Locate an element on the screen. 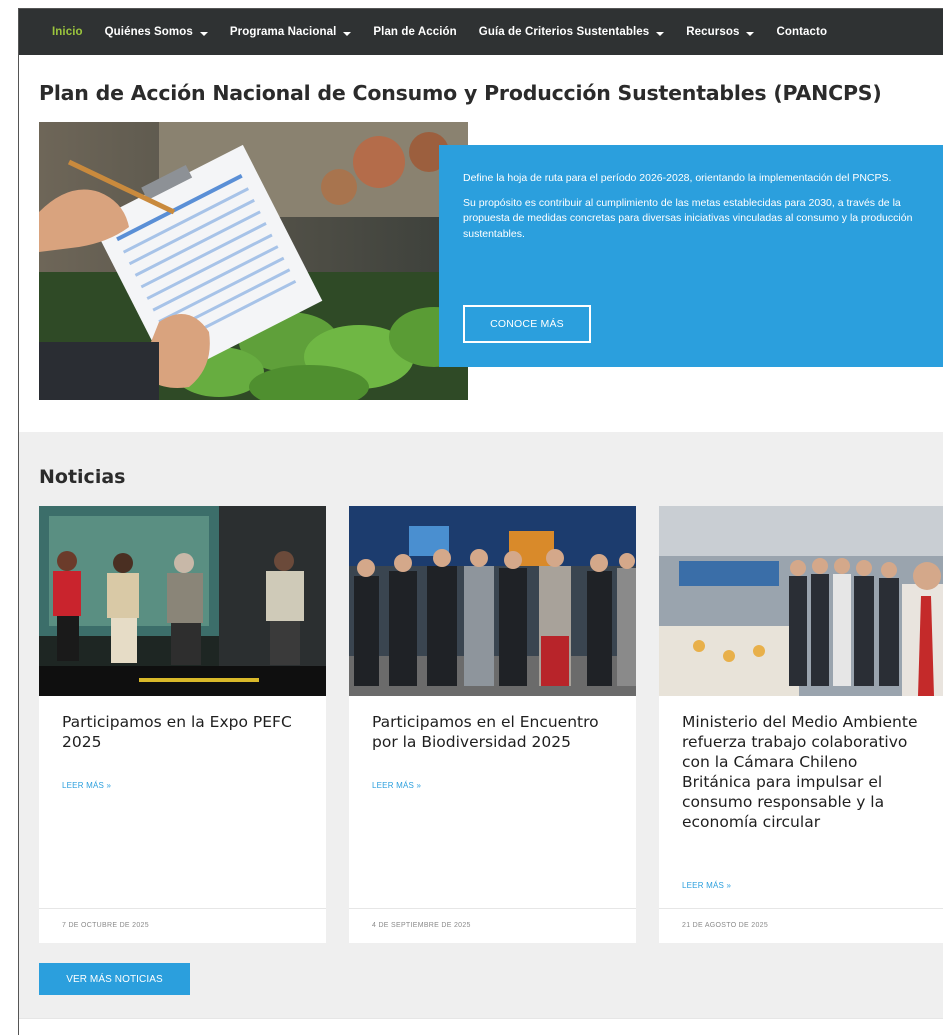  nav-item-label: Inicio is located at coordinates (67, 32).